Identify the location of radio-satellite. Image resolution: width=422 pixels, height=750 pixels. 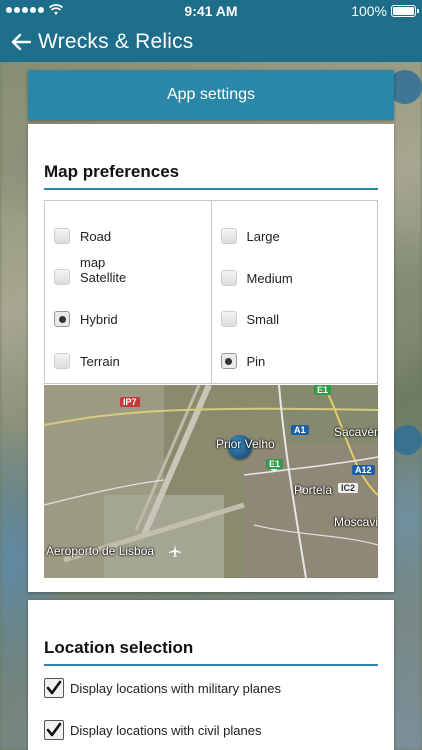
(62, 277).